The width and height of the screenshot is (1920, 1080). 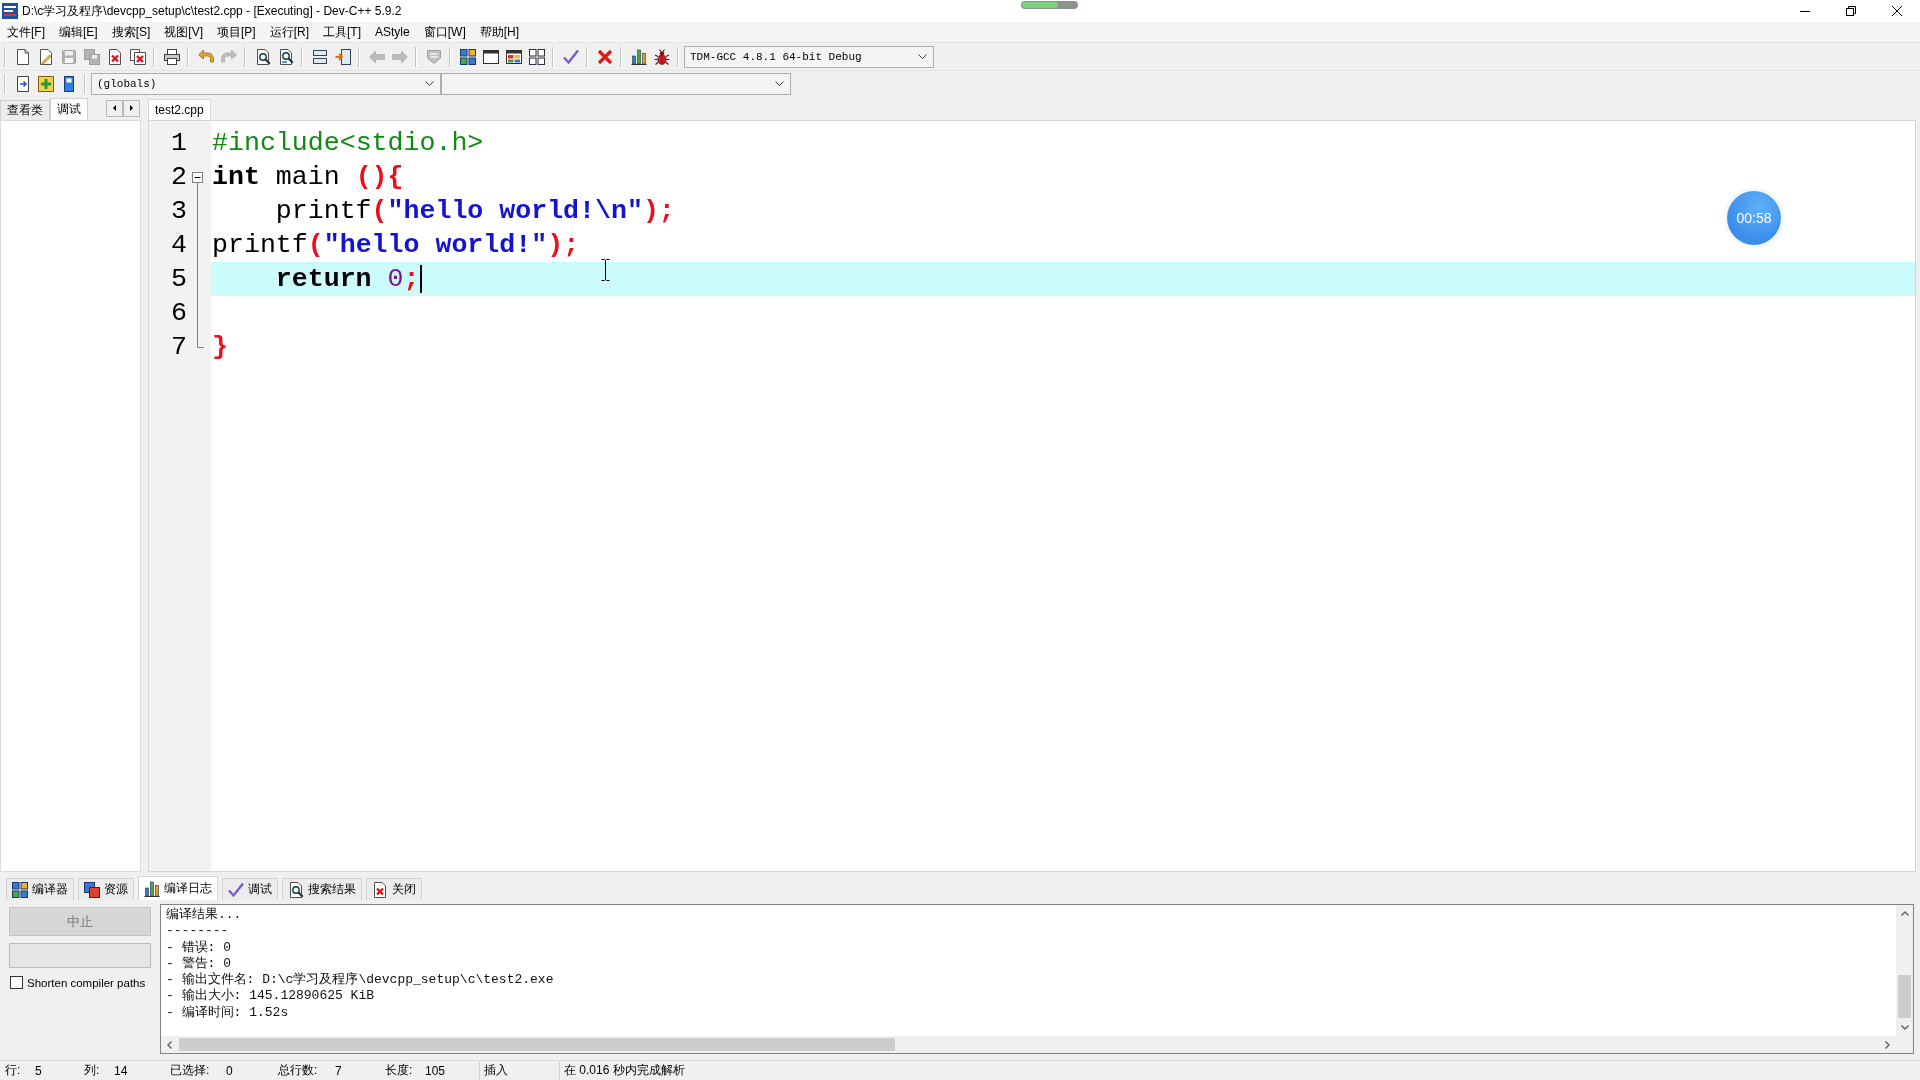 I want to click on checkbox-label: Shorten compiler paths, so click(x=86, y=982).